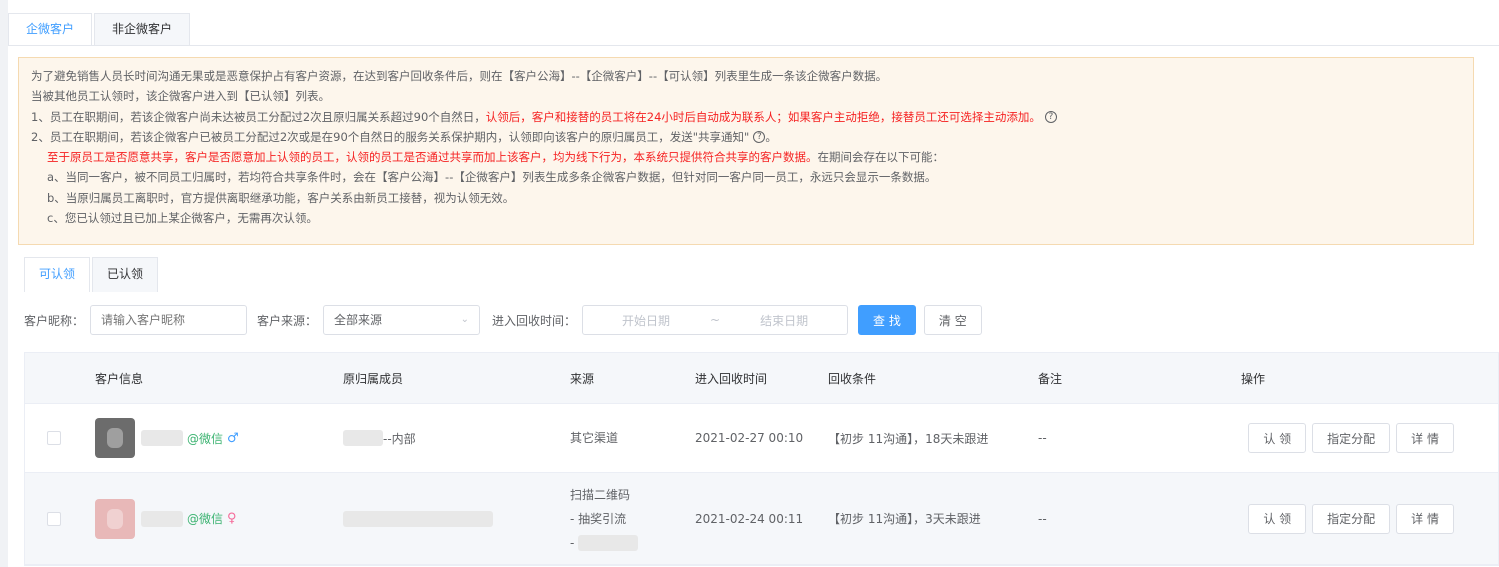  Describe the element at coordinates (125, 274) in the screenshot. I see `tab-claimed: 已认领` at that location.